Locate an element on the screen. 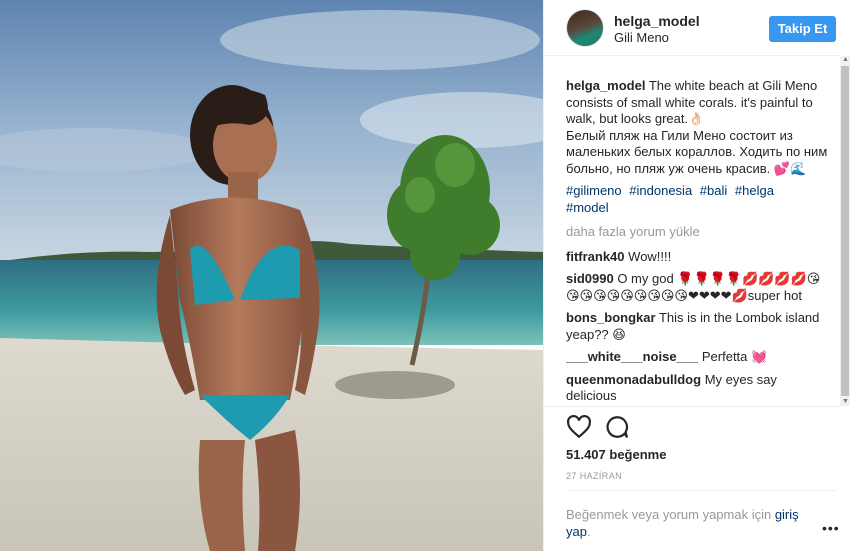  post-header: helga_model Gili Meno Takip Et is located at coordinates (692, 28).